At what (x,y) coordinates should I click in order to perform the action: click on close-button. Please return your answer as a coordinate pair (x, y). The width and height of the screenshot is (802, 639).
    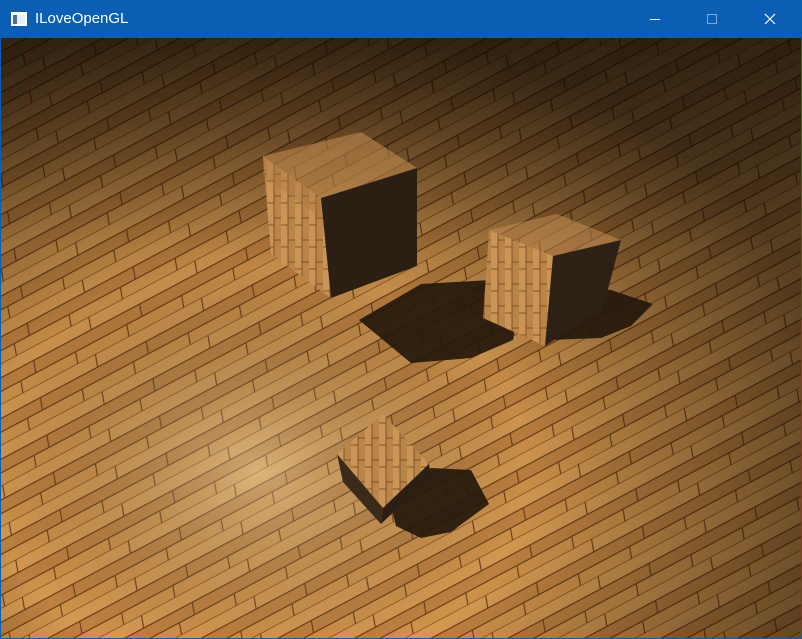
    Looking at the image, I should click on (770, 19).